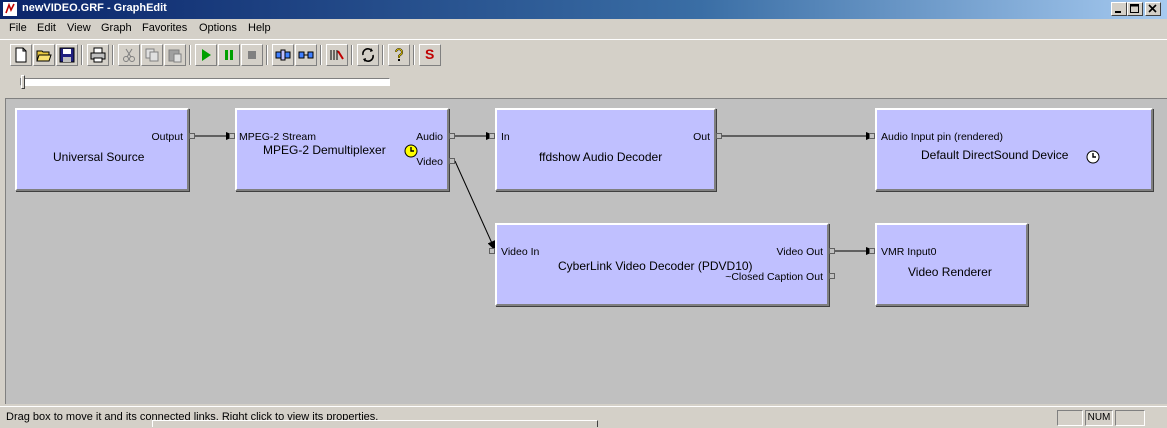 The image size is (1167, 428). I want to click on help-button, so click(399, 55).